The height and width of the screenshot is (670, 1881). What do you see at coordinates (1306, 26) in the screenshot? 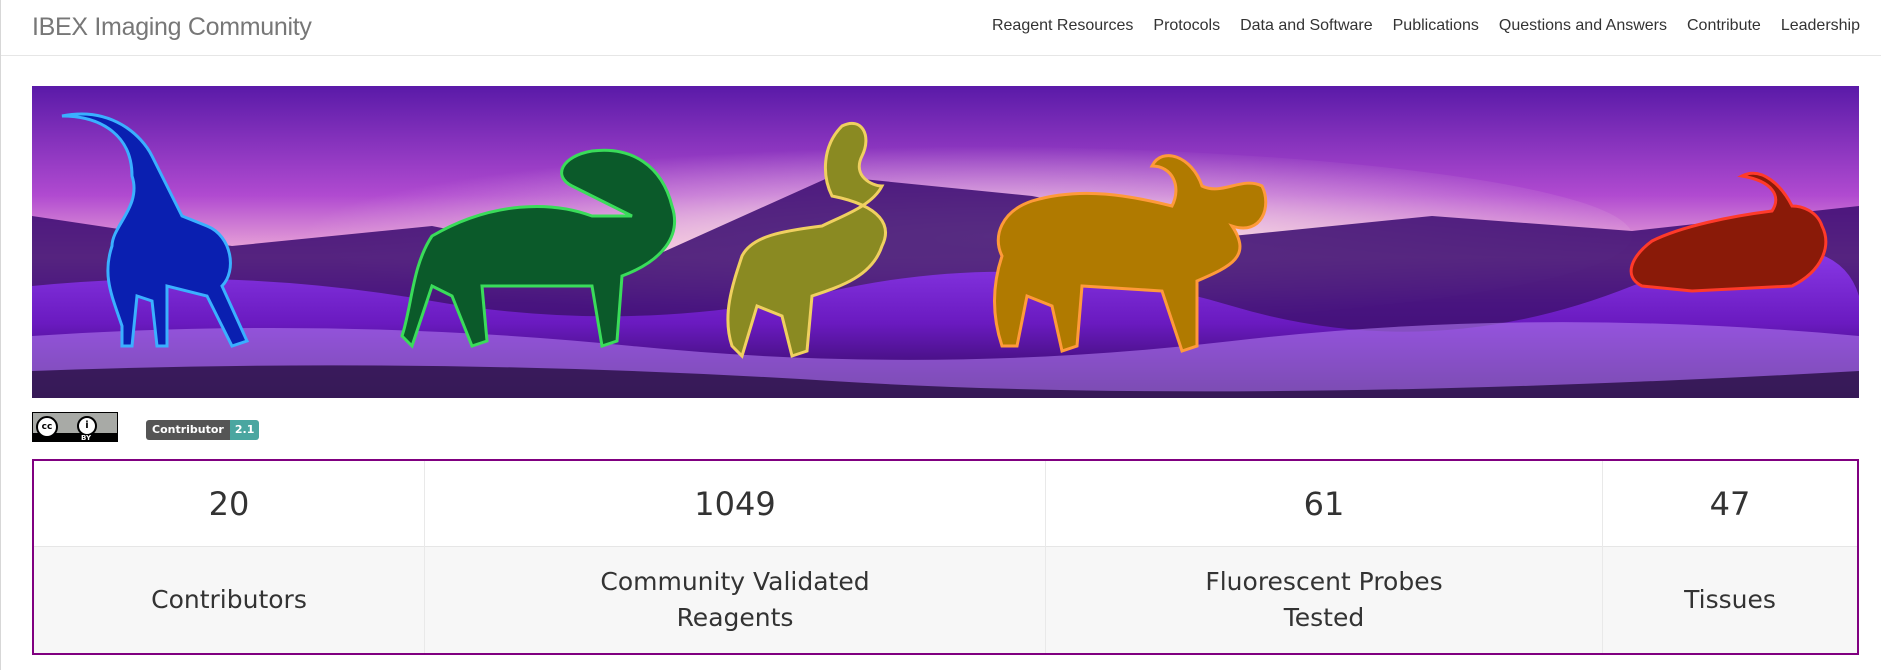
I see `nav-data-and-software: Data and Software` at bounding box center [1306, 26].